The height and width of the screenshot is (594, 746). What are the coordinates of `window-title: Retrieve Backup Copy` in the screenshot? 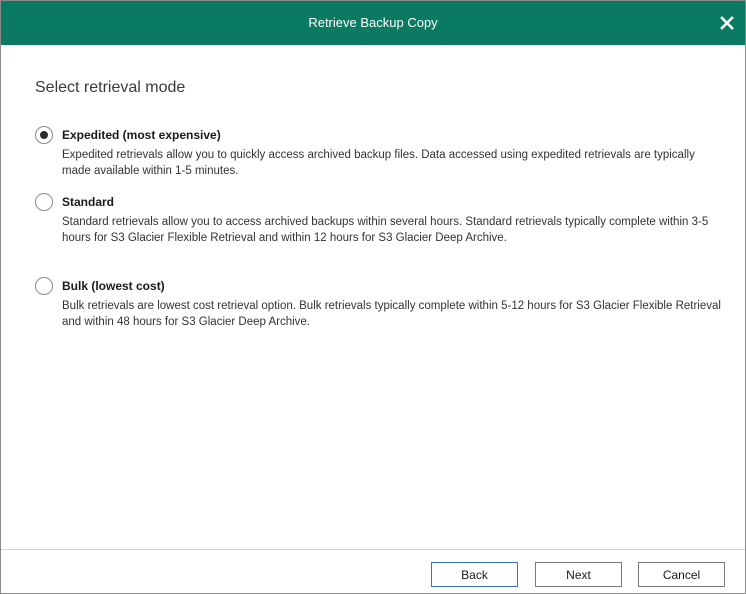 It's located at (373, 22).